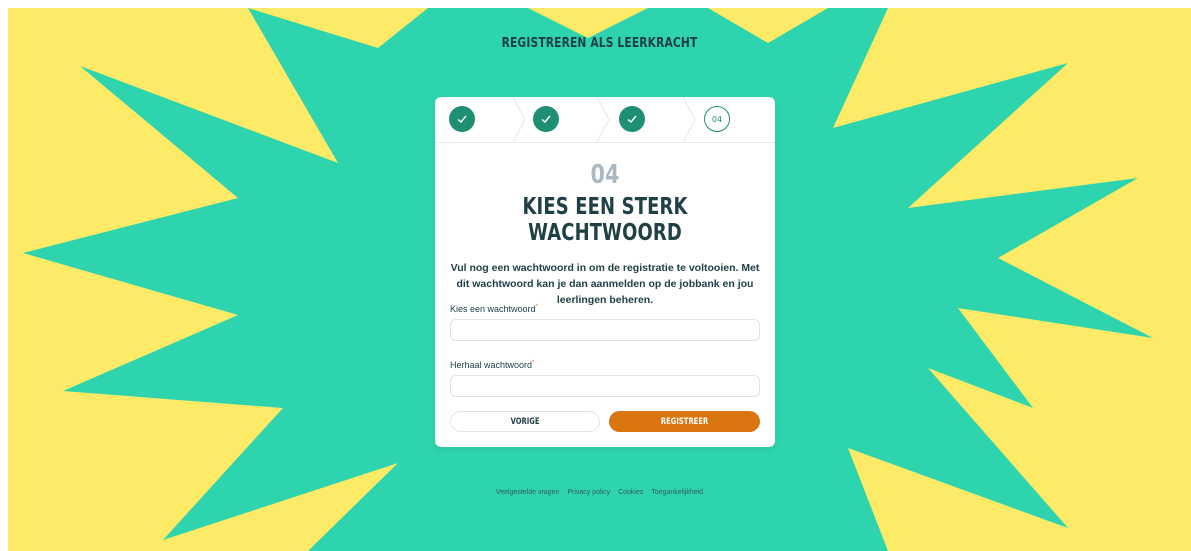 This screenshot has height=551, width=1191. Describe the element at coordinates (717, 119) in the screenshot. I see `step-4-current: 04` at that location.